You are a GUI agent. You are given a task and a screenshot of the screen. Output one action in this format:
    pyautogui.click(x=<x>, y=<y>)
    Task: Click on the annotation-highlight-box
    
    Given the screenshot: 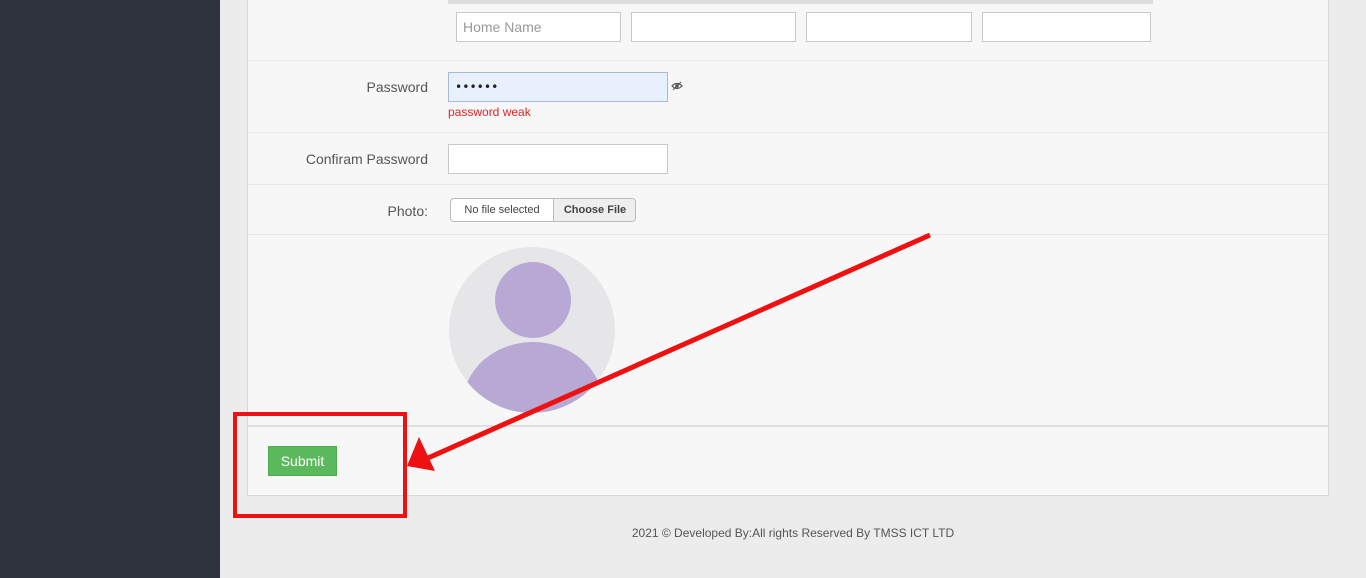 What is the action you would take?
    pyautogui.click(x=320, y=465)
    